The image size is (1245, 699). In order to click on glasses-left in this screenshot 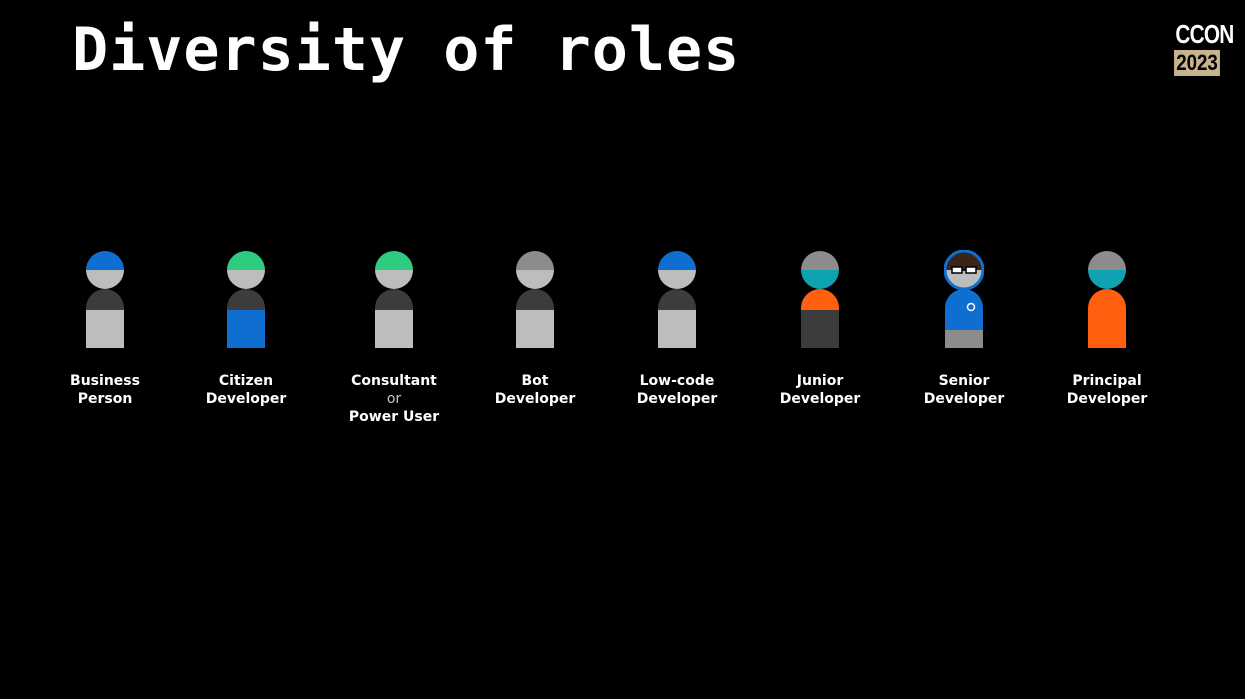, I will do `click(957, 270)`.